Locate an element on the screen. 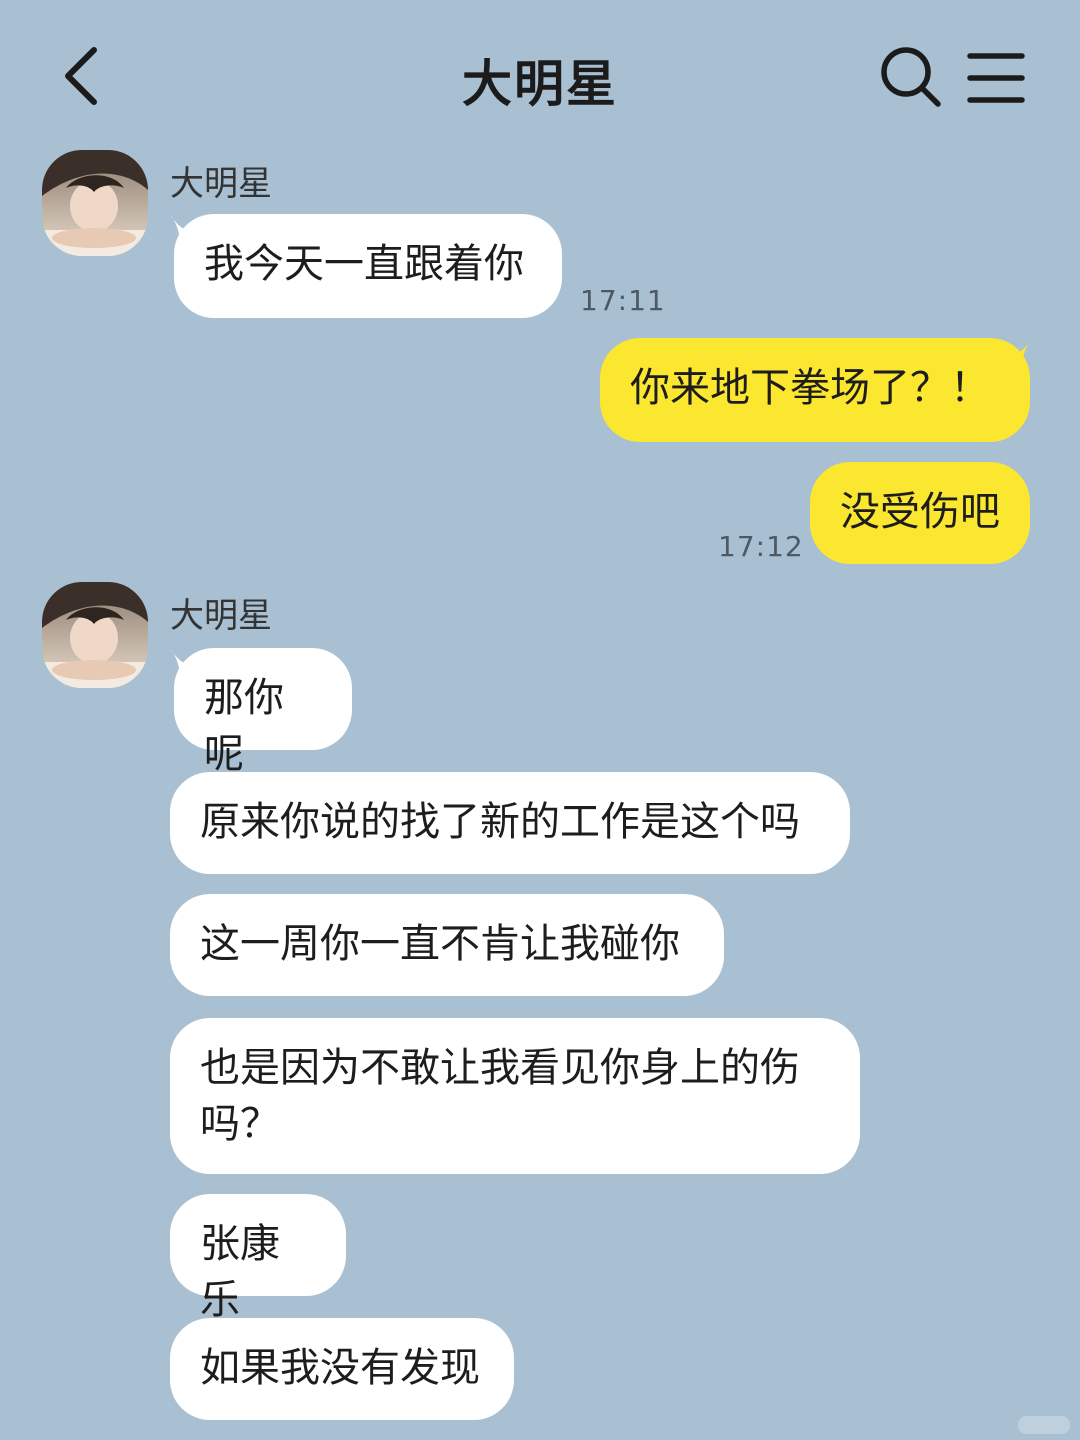 This screenshot has width=1080, height=1440. menu-button is located at coordinates (996, 78).